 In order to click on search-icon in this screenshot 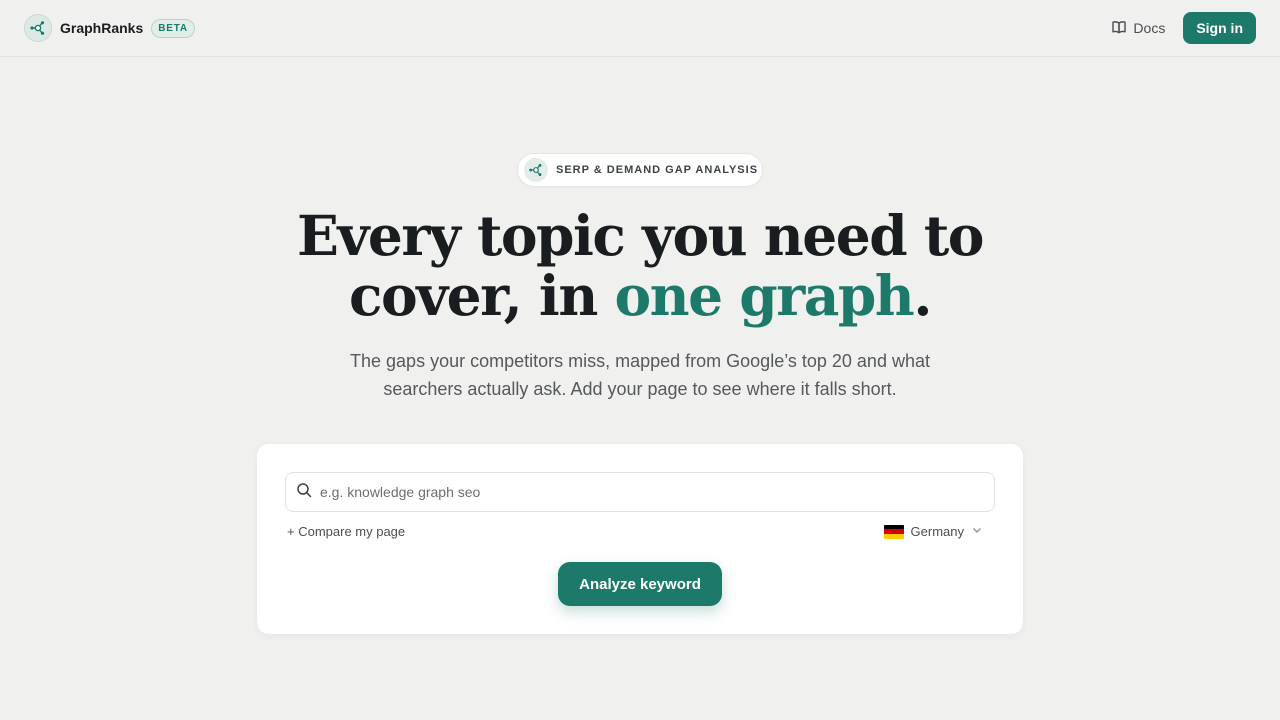, I will do `click(304, 492)`.